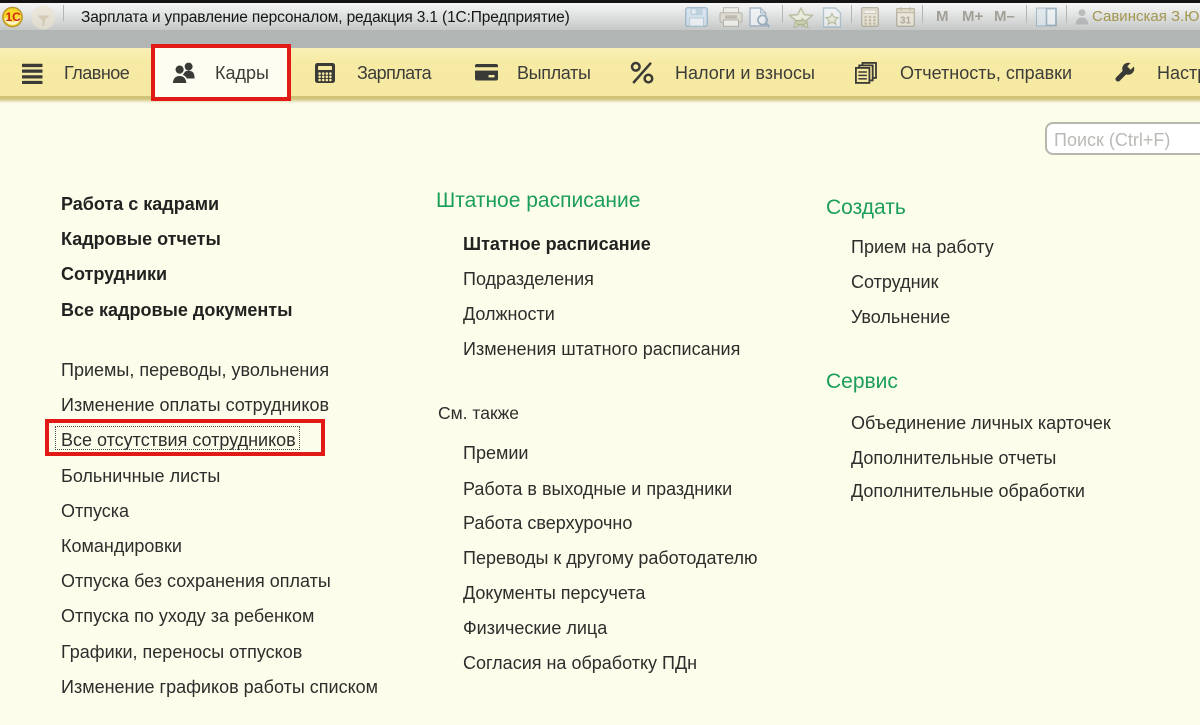  I want to click on svg-text: 1С, so click(14, 17).